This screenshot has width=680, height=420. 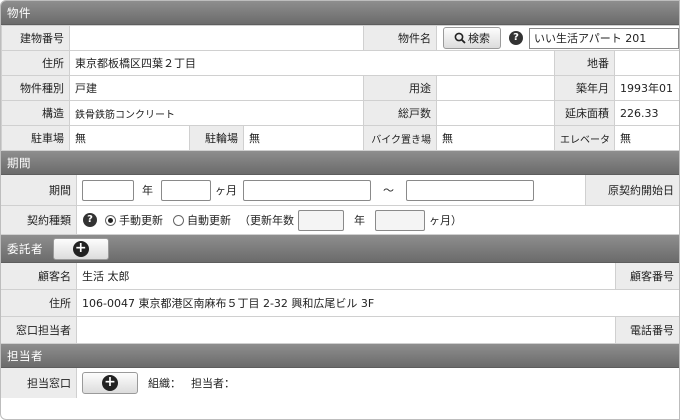 What do you see at coordinates (216, 88) in the screenshot?
I see `type-value: 戸建` at bounding box center [216, 88].